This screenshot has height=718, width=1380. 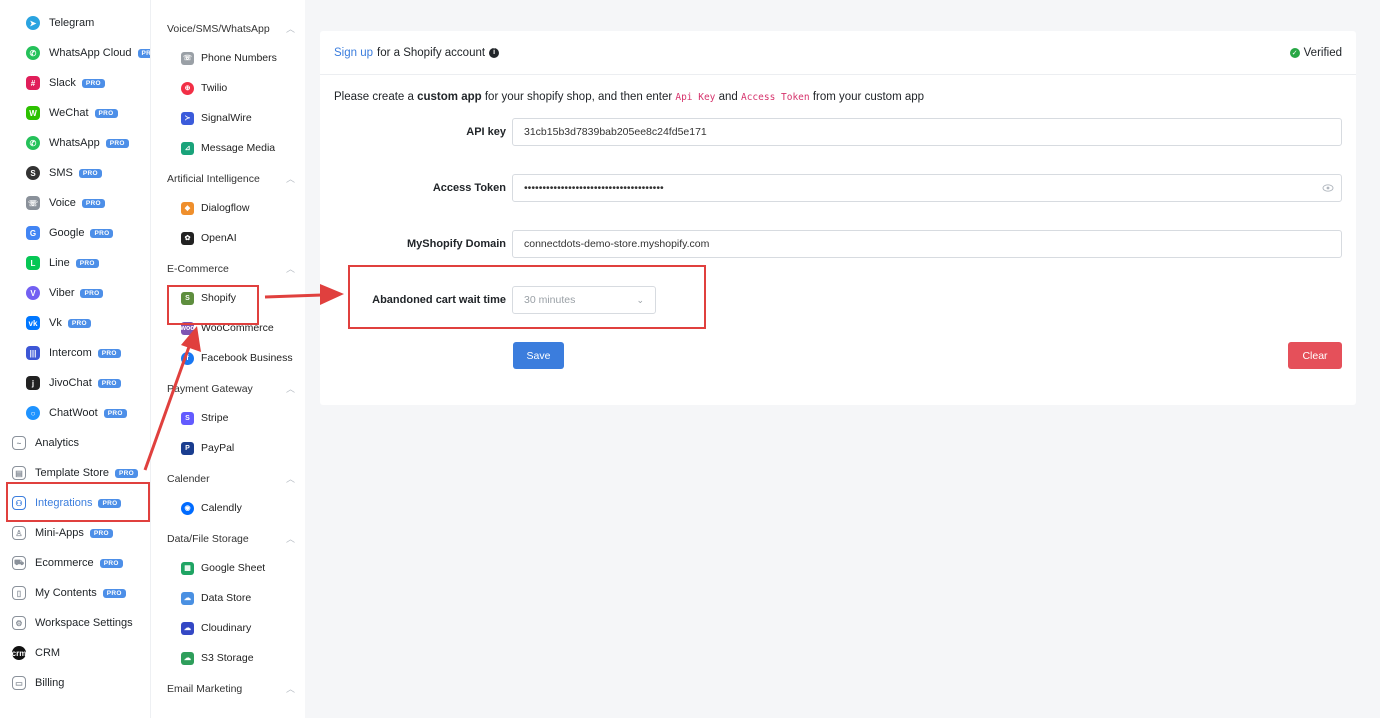 What do you see at coordinates (33, 383) in the screenshot?
I see `jivochat-icon: j` at bounding box center [33, 383].